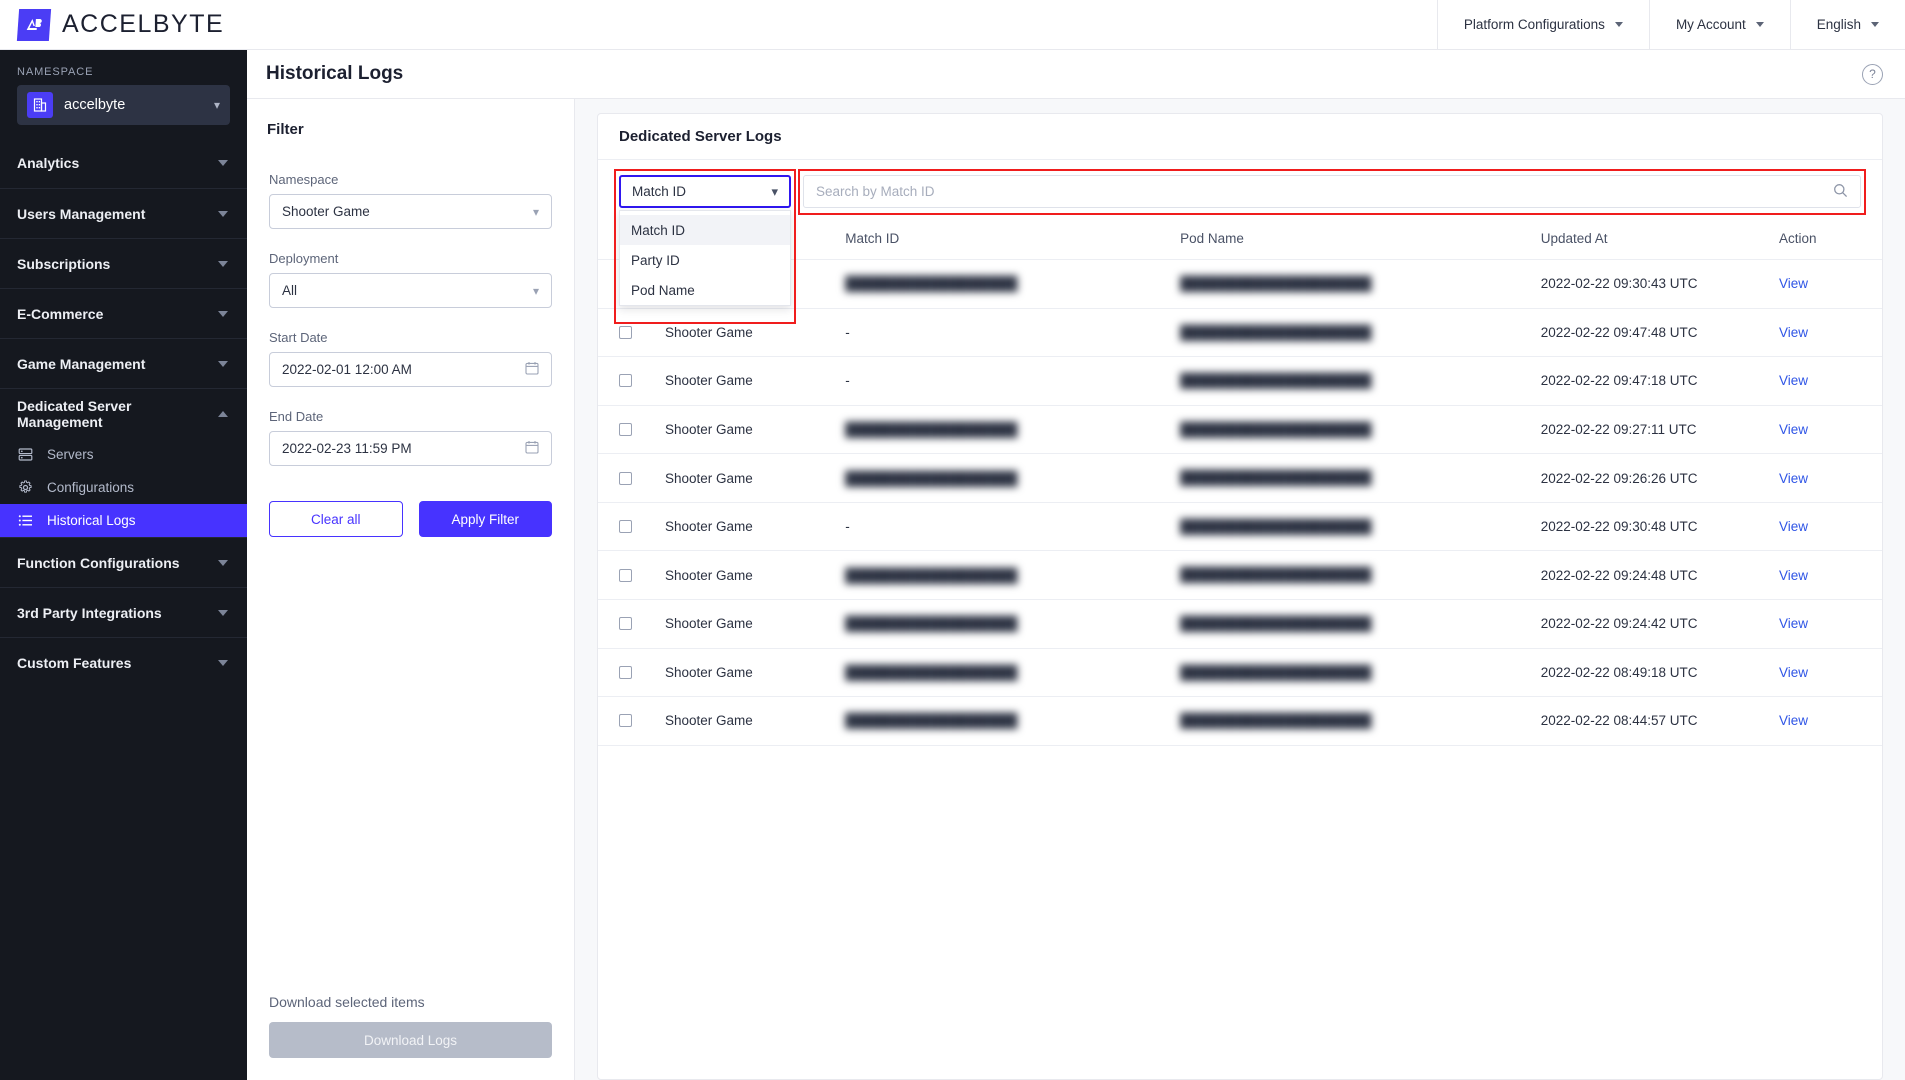  I want to click on sidebar-group-3rd-party-integrations: 3rd Party Integrations, so click(123, 612).